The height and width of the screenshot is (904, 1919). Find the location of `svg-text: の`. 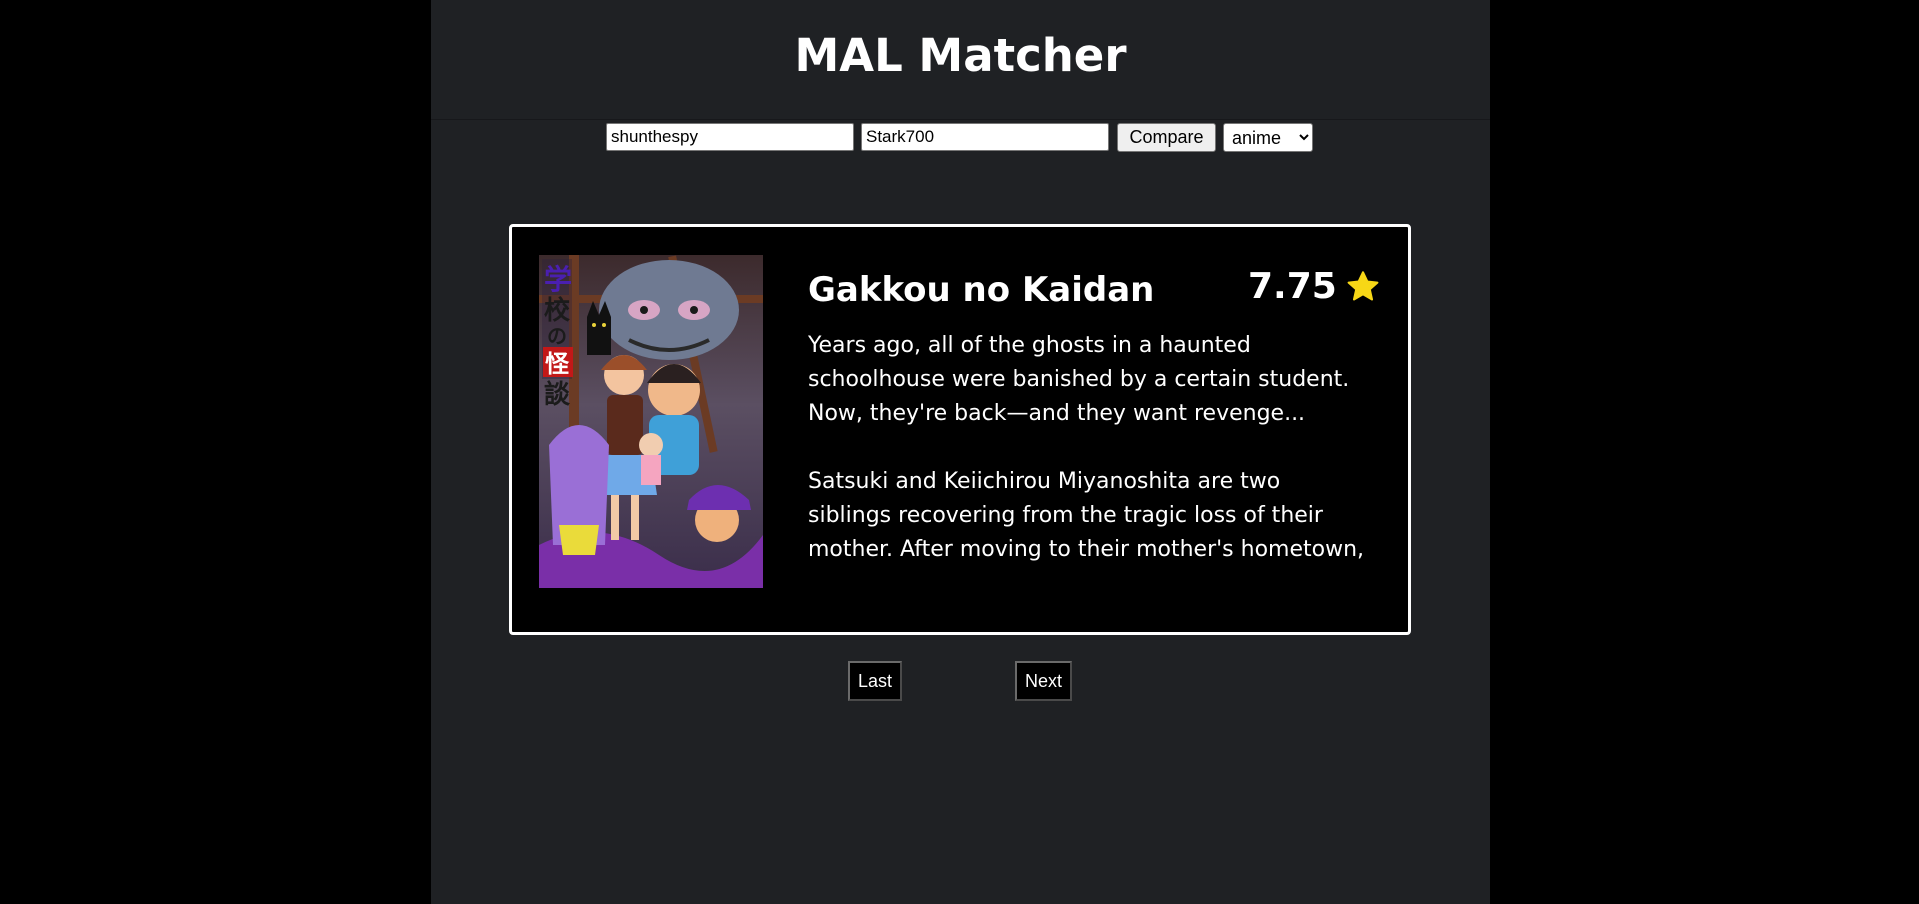

svg-text: の is located at coordinates (557, 336).